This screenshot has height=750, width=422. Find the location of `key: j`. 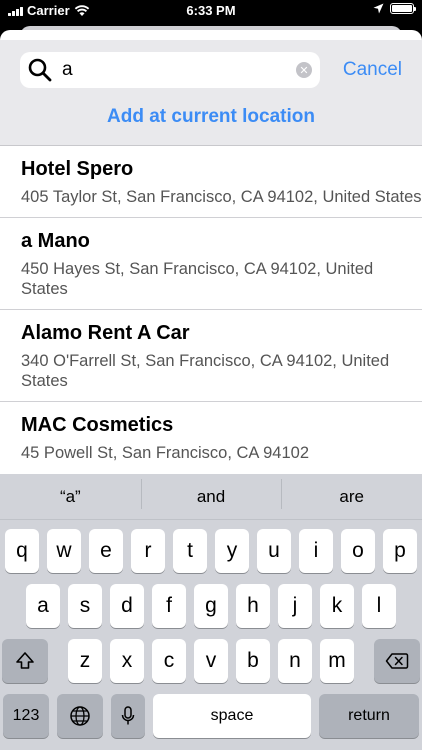

key: j is located at coordinates (295, 606).